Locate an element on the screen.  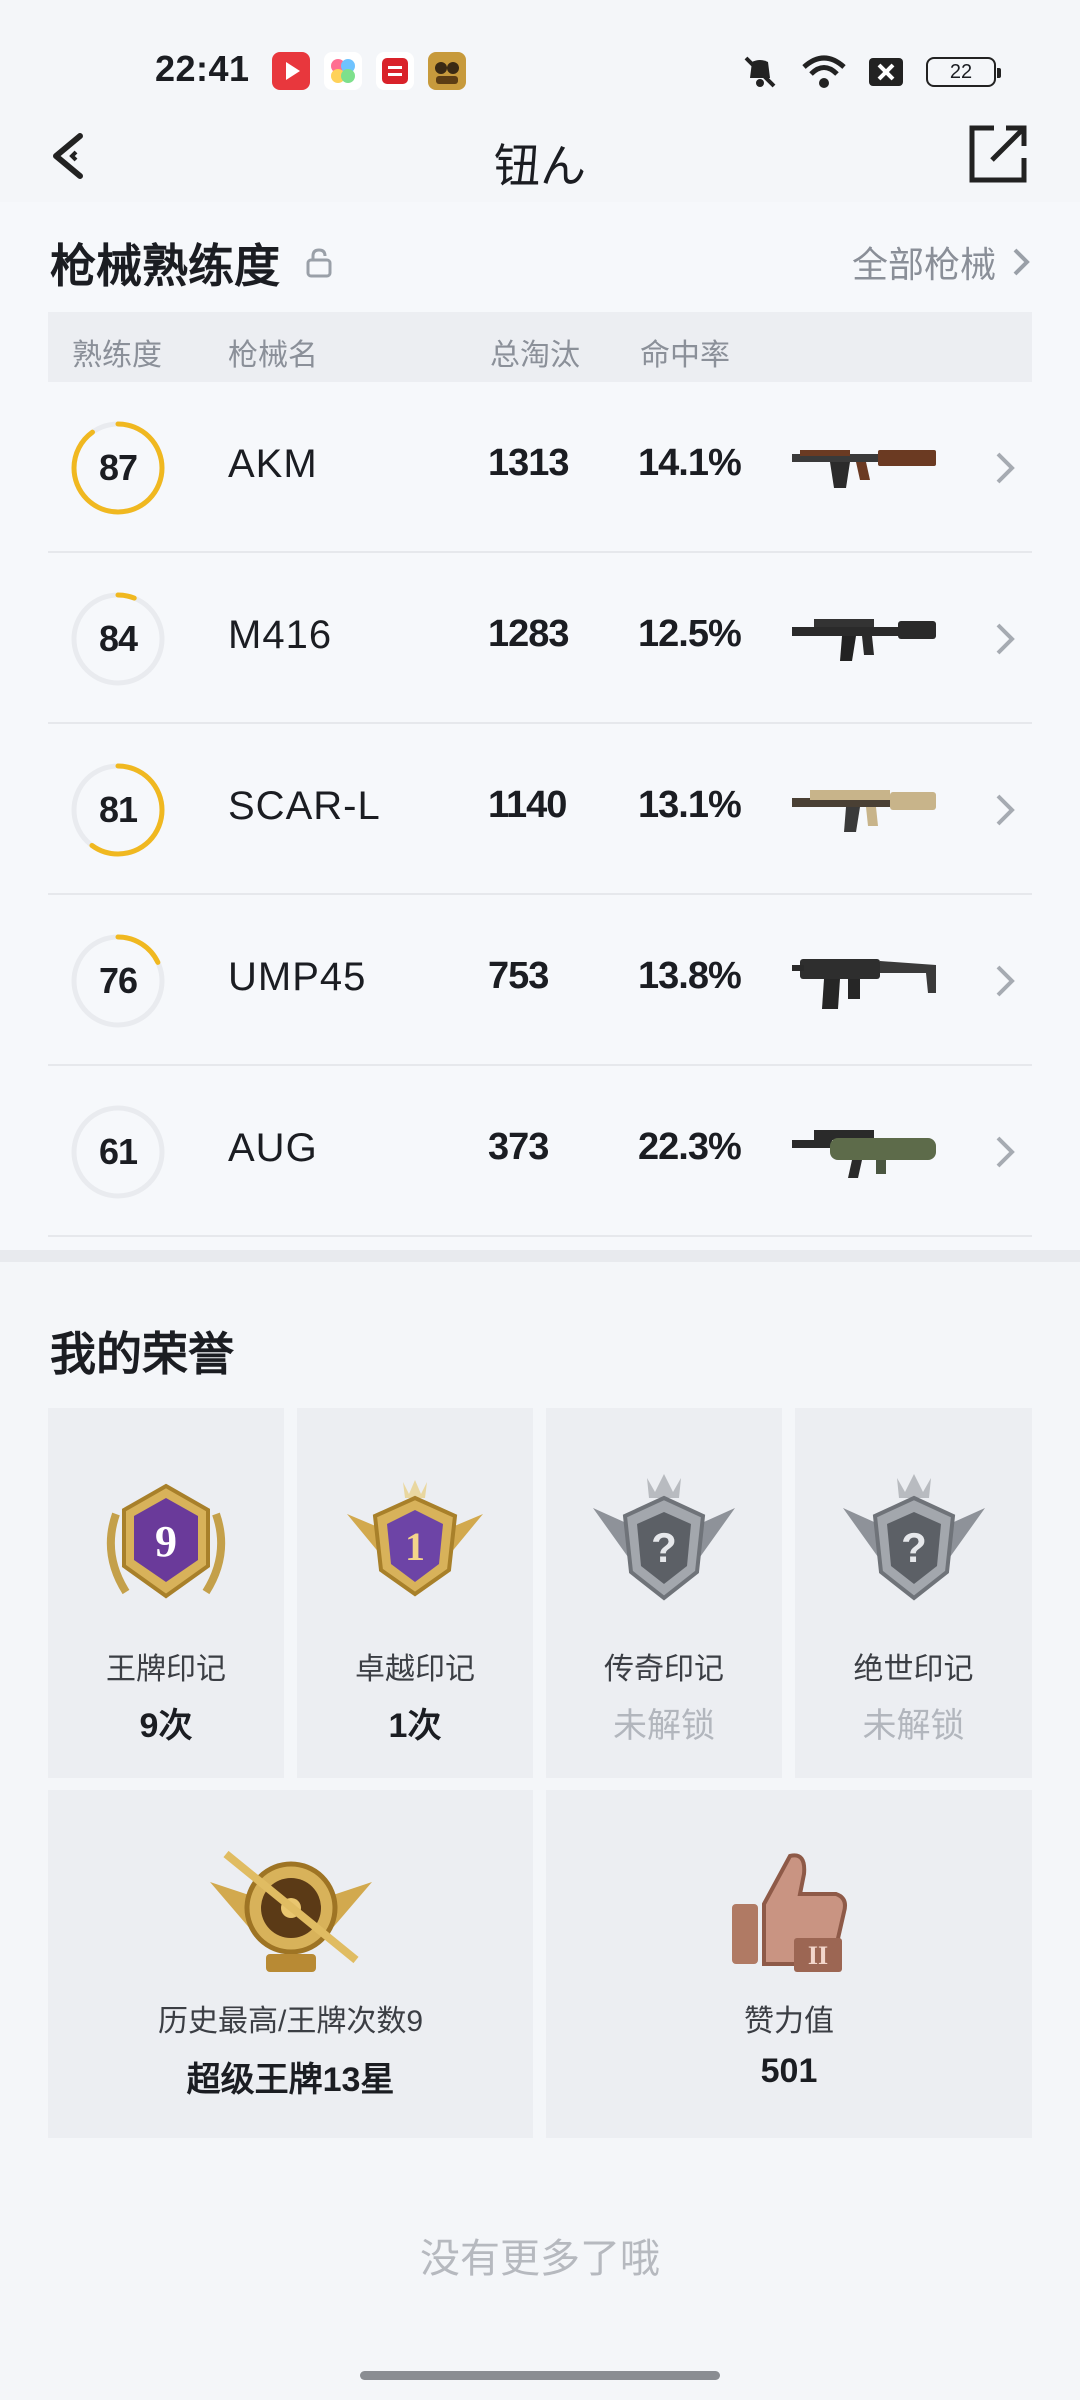
weapon-kills: 1140 is located at coordinates (527, 805).